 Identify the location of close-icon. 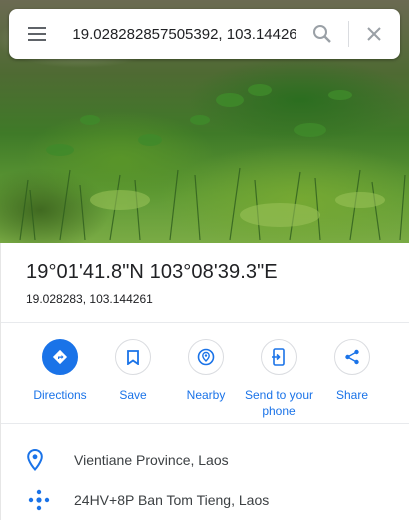
(374, 34).